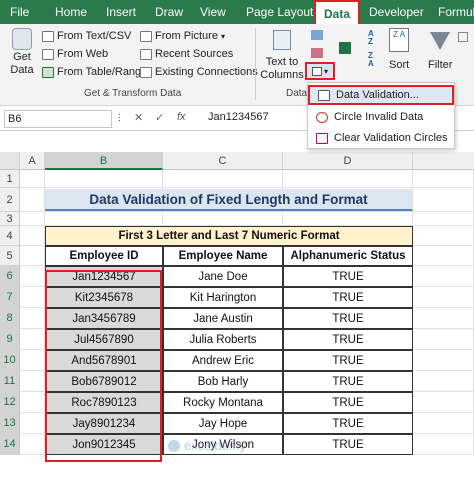 This screenshot has height=479, width=474. Describe the element at coordinates (181, 117) in the screenshot. I see `insert-function-icon: fx` at that location.